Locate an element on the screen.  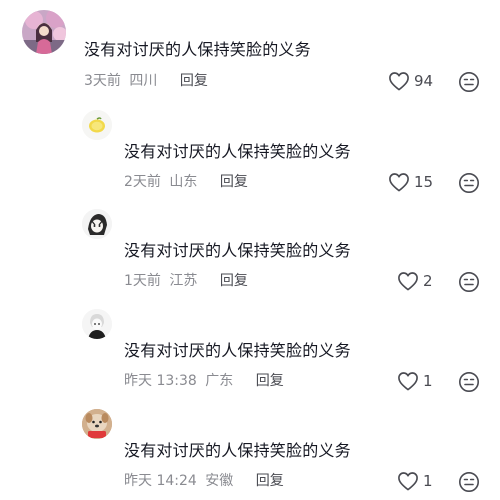
like-count: 94 is located at coordinates (424, 81).